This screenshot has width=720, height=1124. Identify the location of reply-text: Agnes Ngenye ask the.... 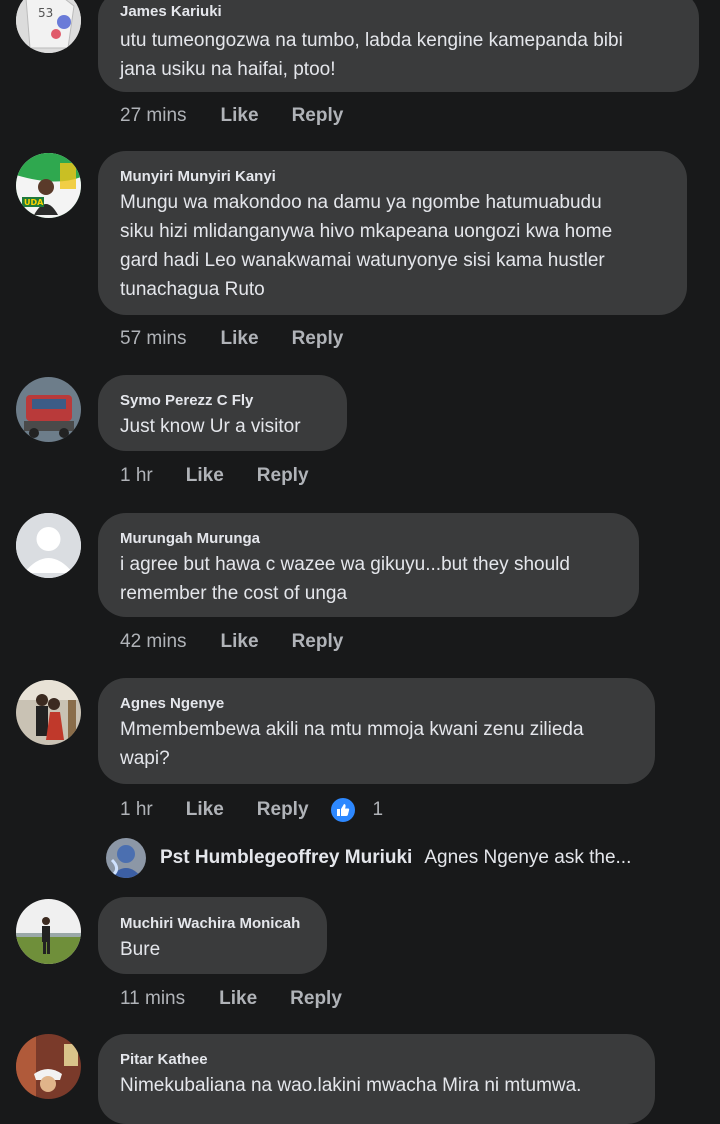
(528, 857).